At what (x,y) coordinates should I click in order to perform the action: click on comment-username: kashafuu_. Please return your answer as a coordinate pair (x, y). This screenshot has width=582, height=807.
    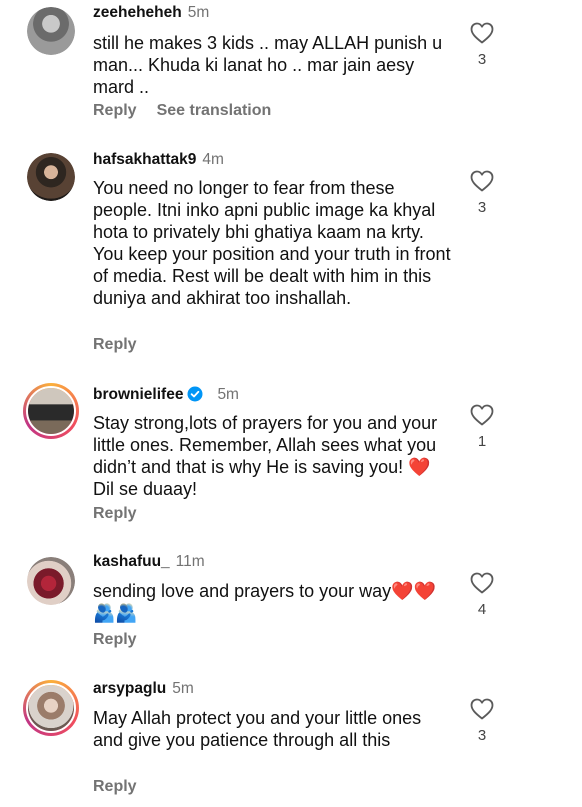
    Looking at the image, I should click on (131, 561).